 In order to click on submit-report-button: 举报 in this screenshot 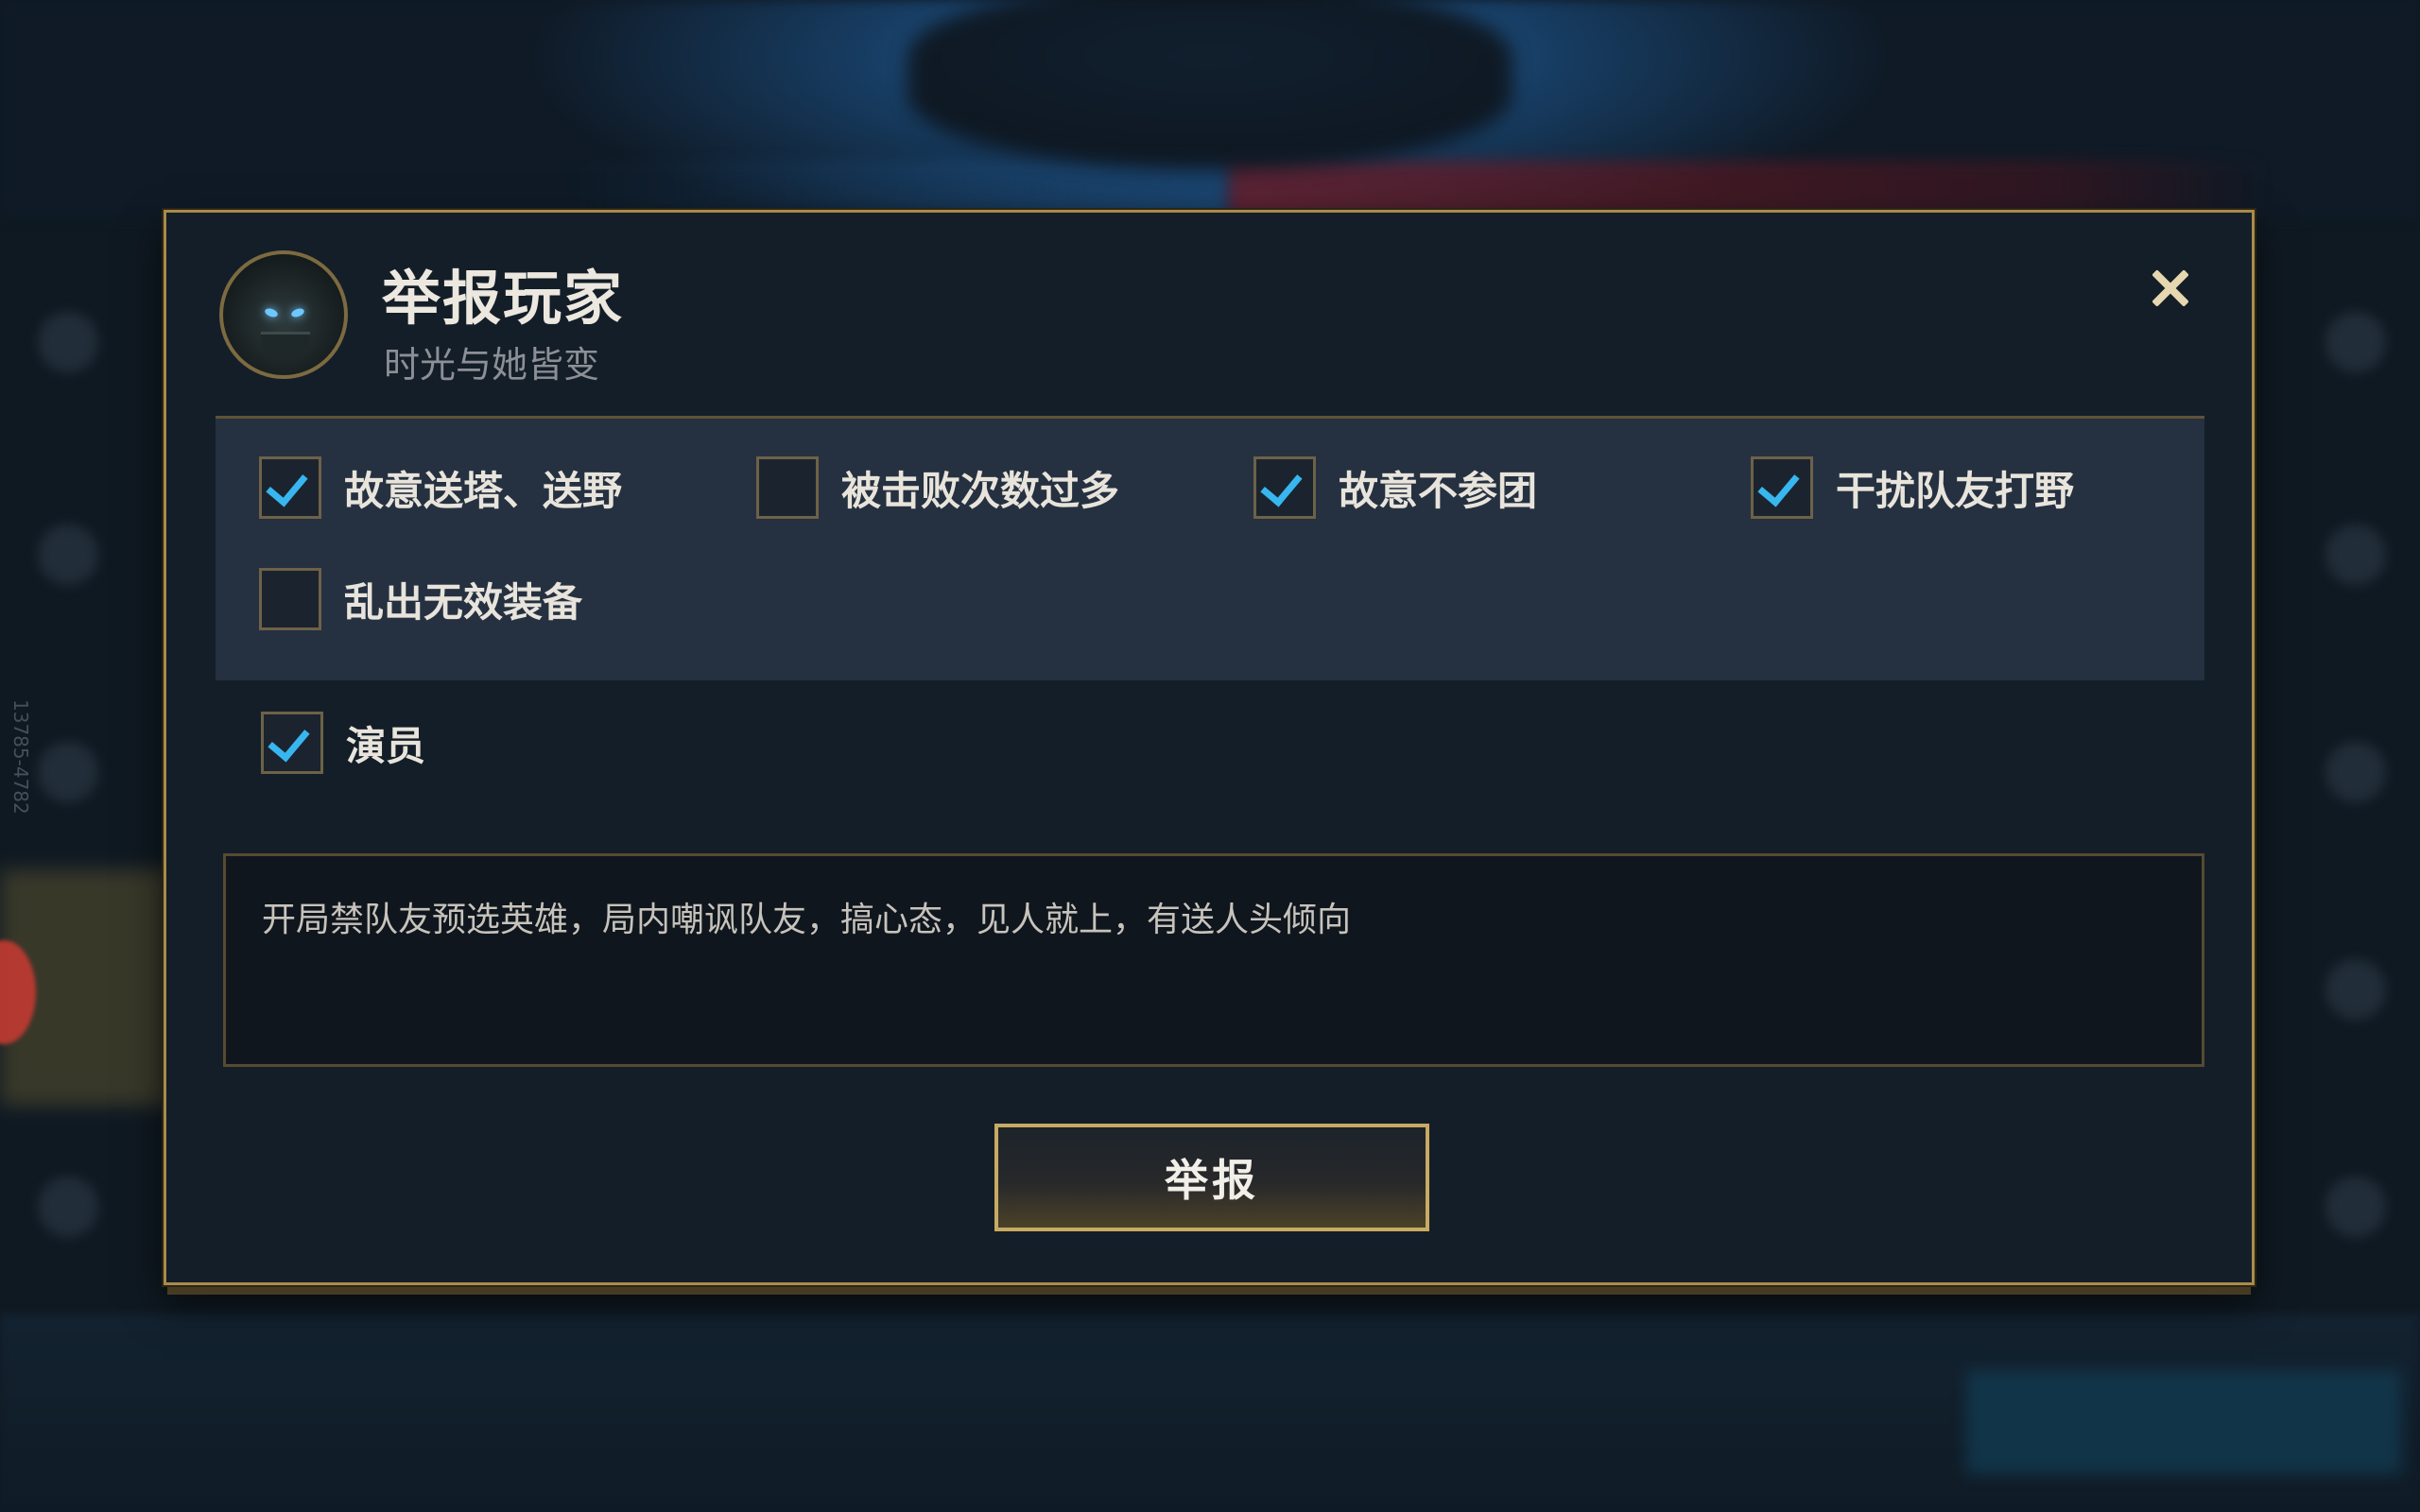, I will do `click(1211, 1177)`.